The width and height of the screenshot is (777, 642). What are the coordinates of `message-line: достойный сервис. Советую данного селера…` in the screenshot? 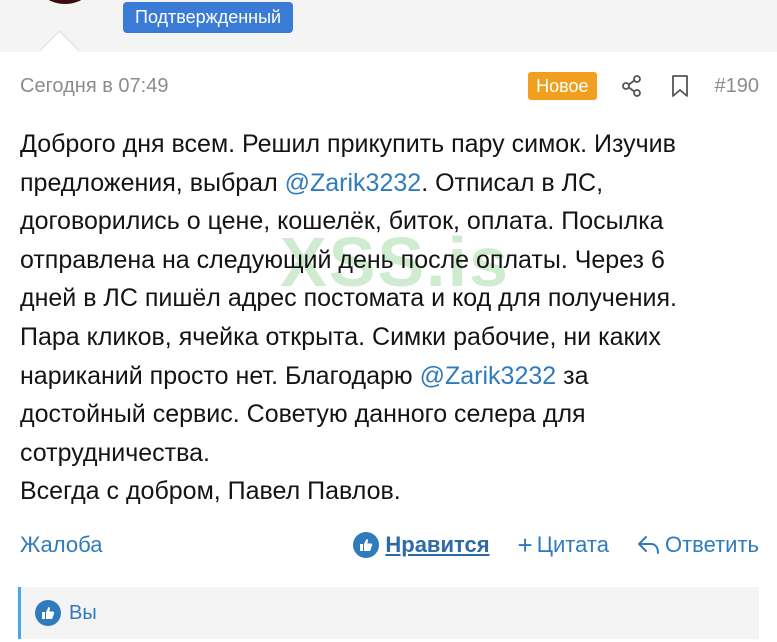 It's located at (390, 414).